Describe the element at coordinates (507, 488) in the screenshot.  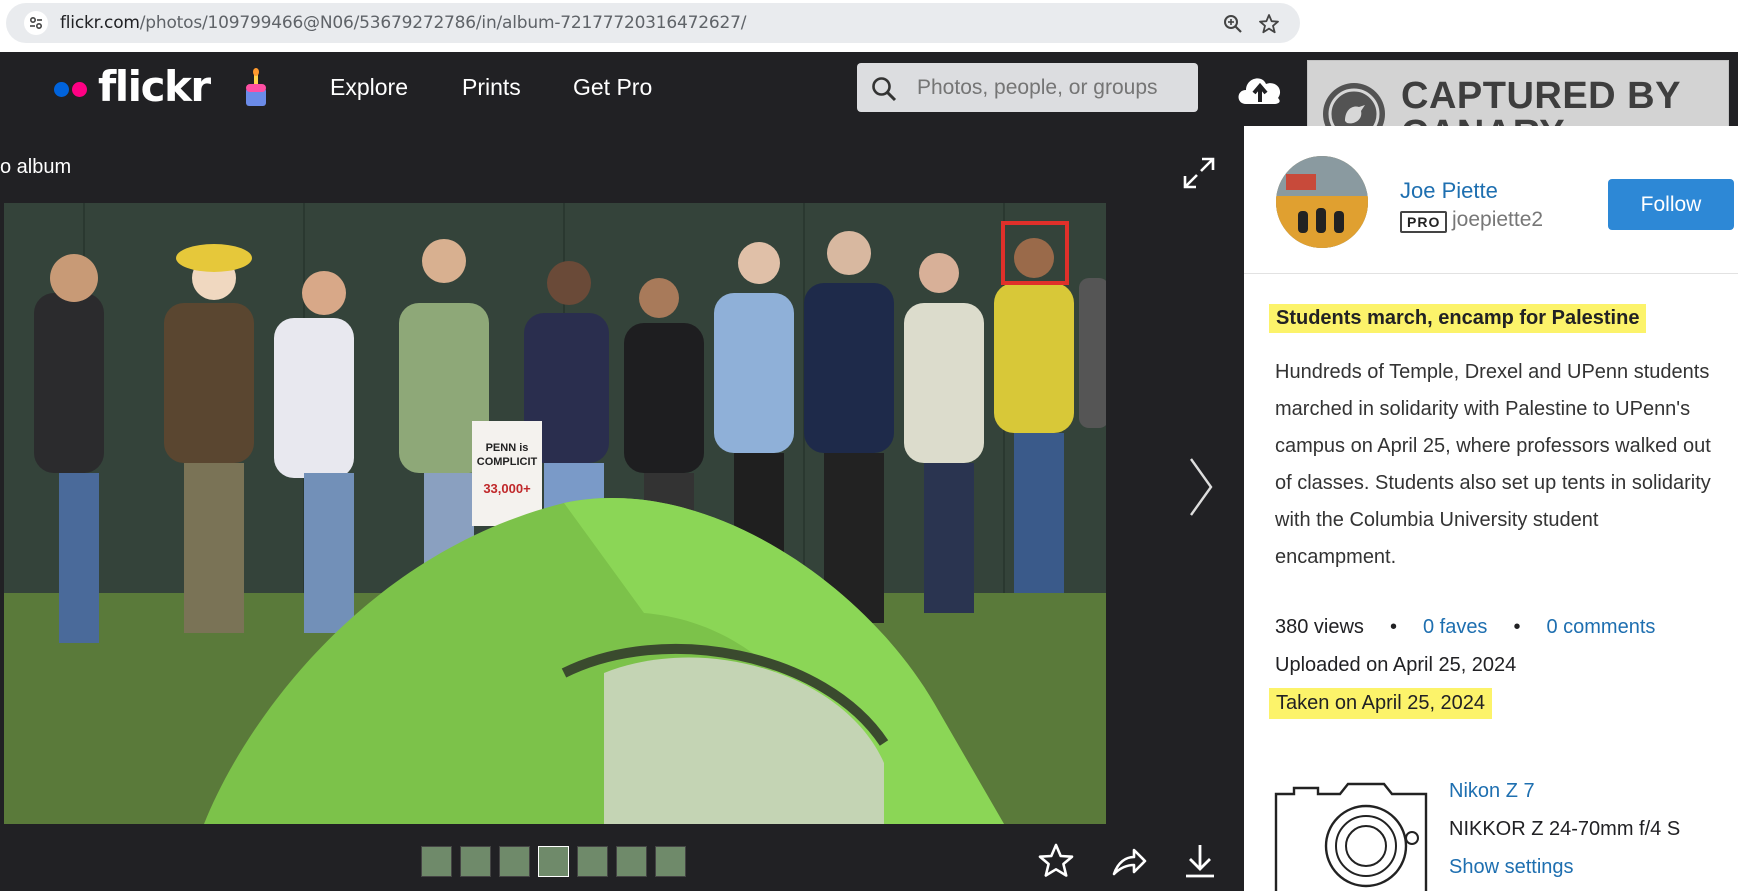
I see `svg-text: 33,000+` at that location.